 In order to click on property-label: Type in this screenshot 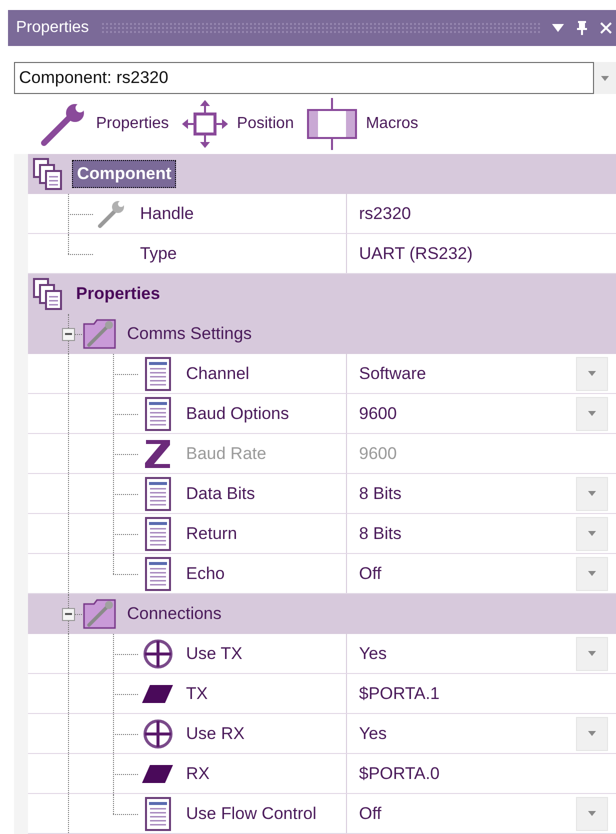, I will do `click(158, 253)`.